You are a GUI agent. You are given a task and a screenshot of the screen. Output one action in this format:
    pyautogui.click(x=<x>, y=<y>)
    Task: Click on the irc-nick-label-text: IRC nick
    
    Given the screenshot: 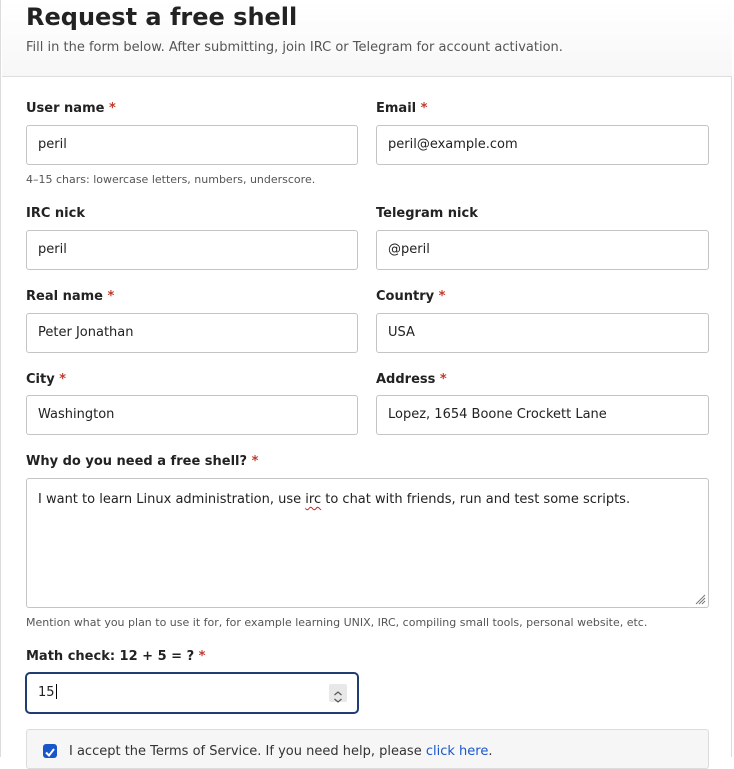 What is the action you would take?
    pyautogui.click(x=55, y=213)
    